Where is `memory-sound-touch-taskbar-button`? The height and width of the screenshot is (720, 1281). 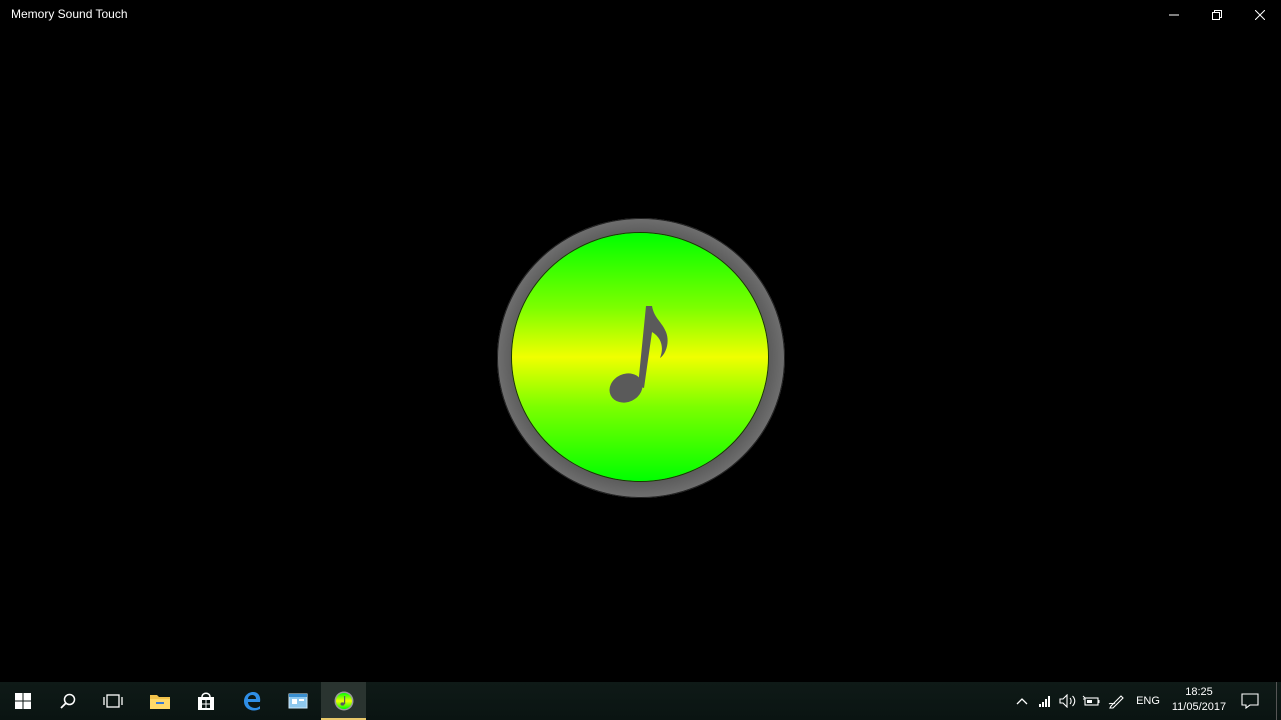
memory-sound-touch-taskbar-button is located at coordinates (343, 701).